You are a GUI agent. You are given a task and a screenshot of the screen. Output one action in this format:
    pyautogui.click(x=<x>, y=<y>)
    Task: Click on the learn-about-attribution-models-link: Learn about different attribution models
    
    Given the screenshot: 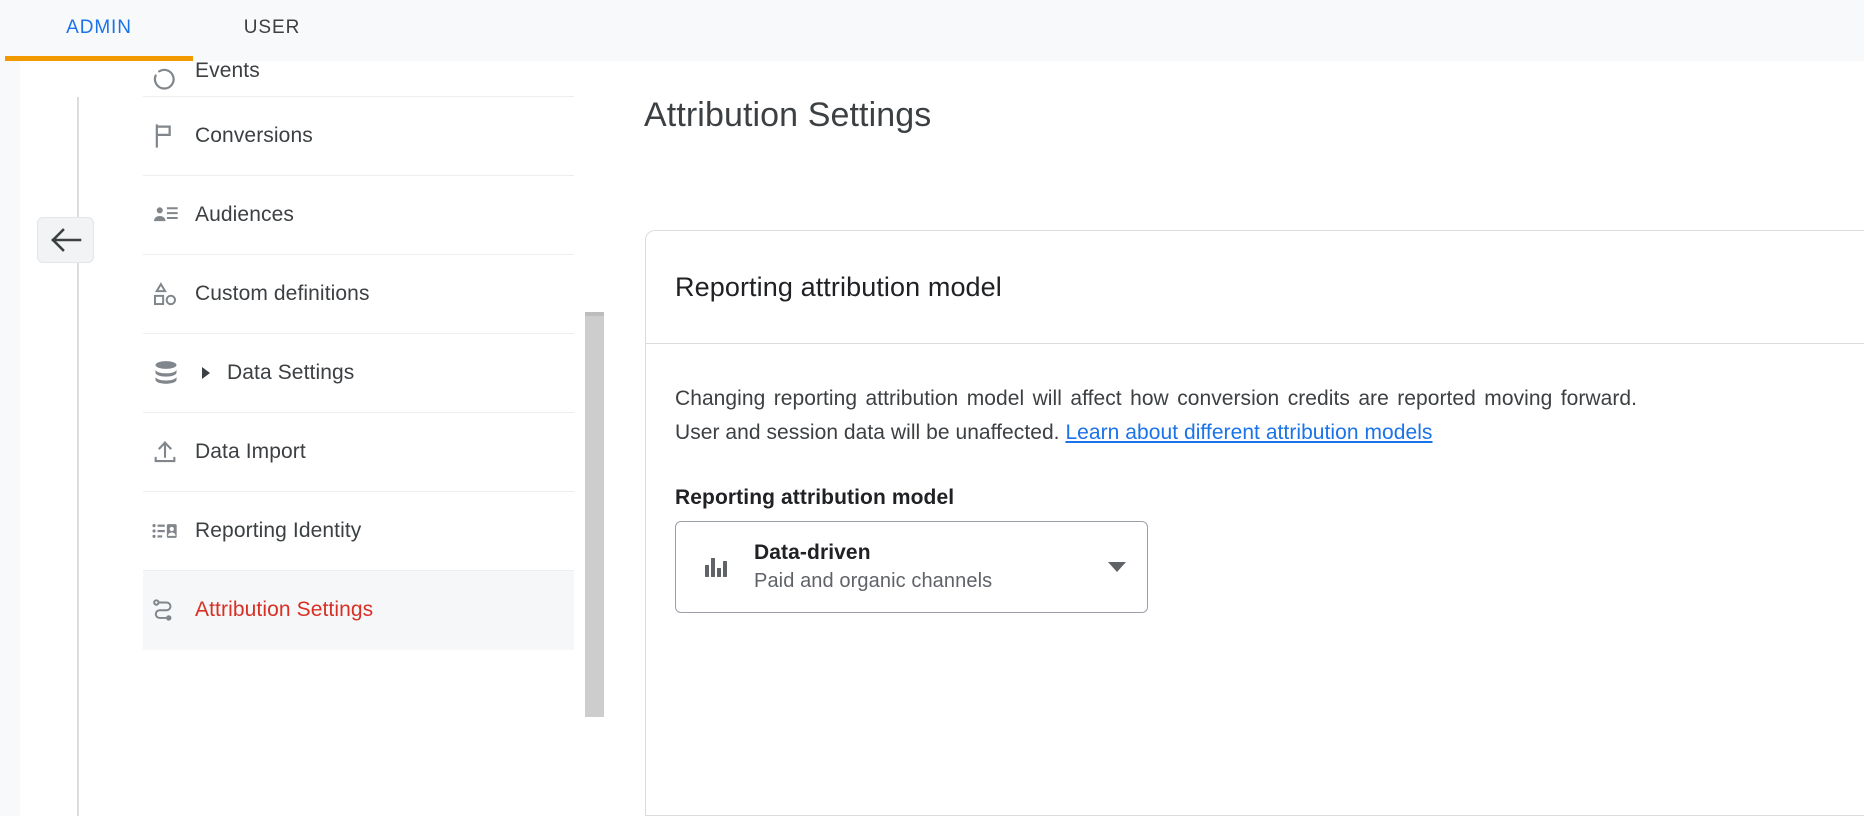 What is the action you would take?
    pyautogui.click(x=1248, y=432)
    